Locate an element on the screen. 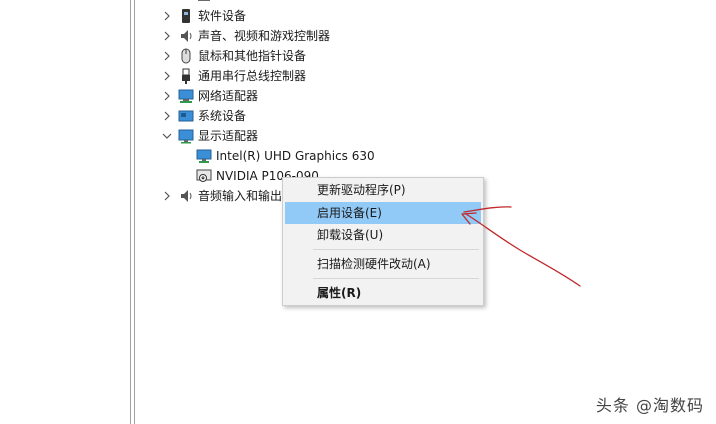 This screenshot has height=424, width=716. tree-item-label: 音频输入和输出 is located at coordinates (240, 196).